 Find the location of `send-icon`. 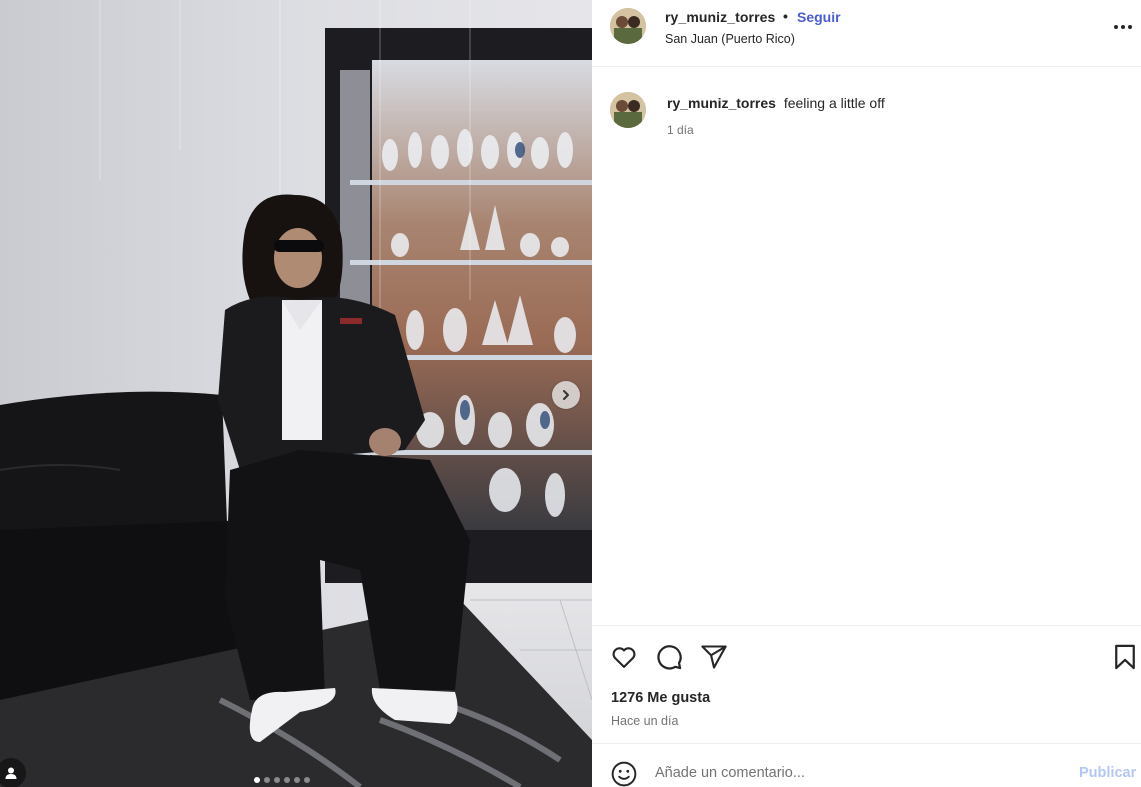

send-icon is located at coordinates (714, 657).